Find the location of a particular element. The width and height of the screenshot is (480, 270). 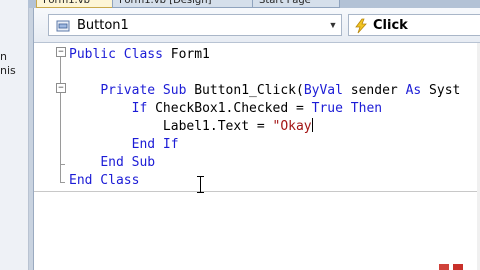

outlining-margin: − − is located at coordinates (63, 156).